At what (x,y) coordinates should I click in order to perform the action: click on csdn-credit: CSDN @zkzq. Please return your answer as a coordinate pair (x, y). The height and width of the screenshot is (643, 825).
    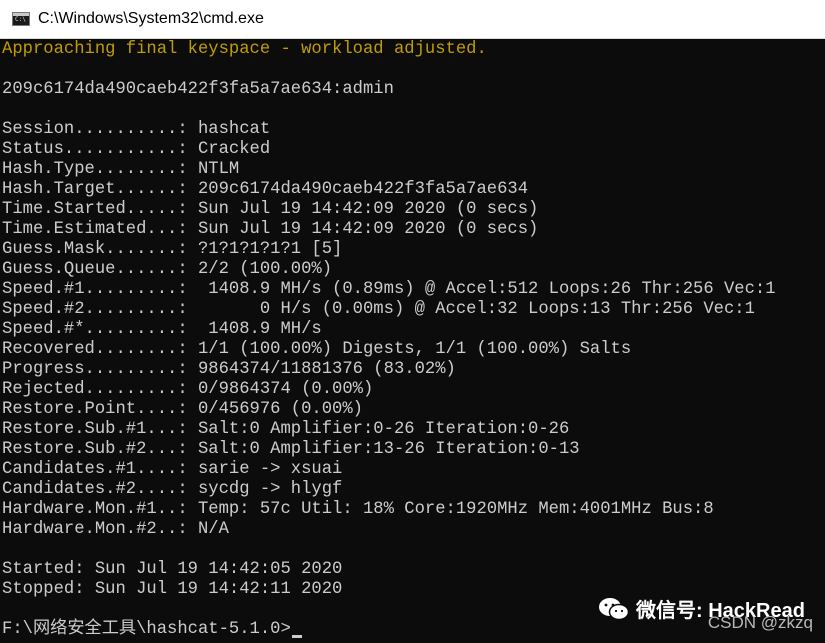
    Looking at the image, I should click on (760, 622).